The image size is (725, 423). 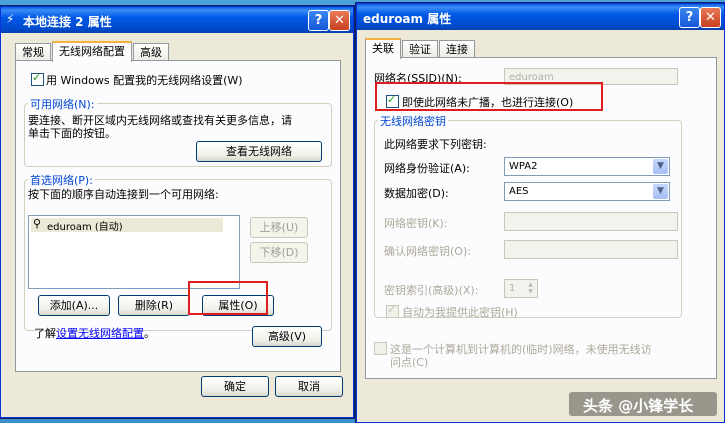 What do you see at coordinates (72, 133) in the screenshot?
I see `available-networks-desc-2: 单击下面的按钮。` at bounding box center [72, 133].